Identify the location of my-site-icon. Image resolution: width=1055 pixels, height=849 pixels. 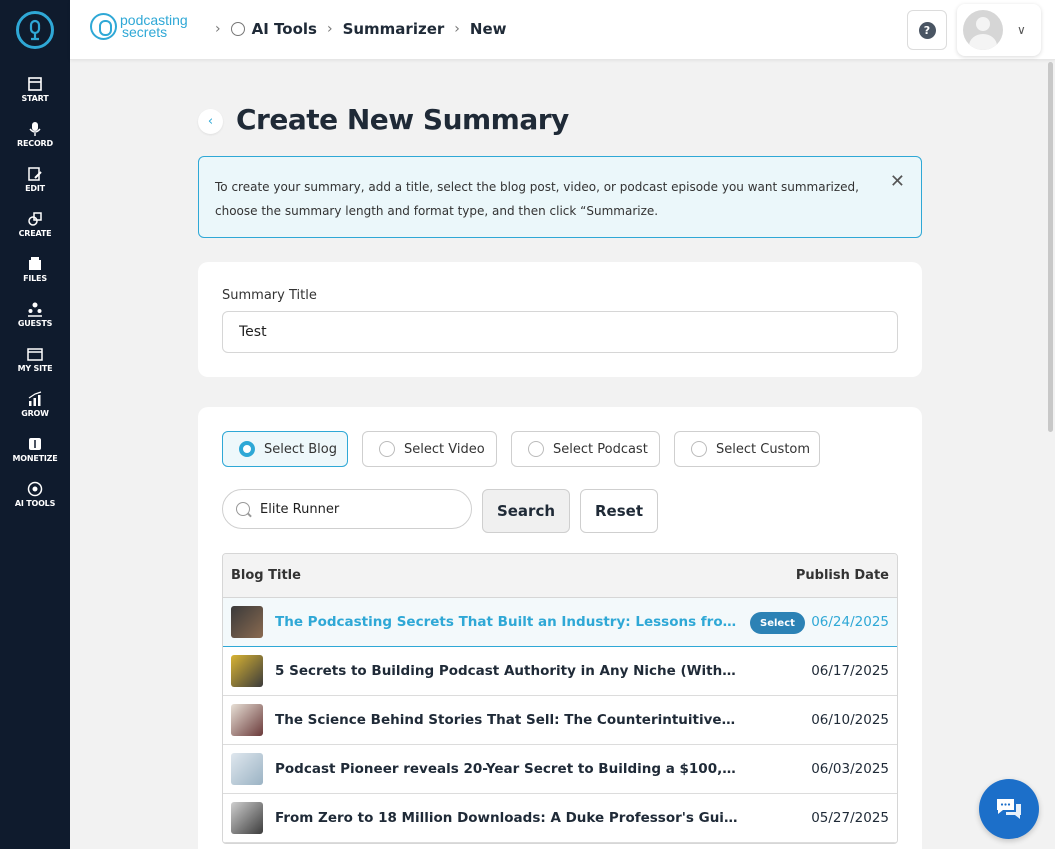
(35, 354).